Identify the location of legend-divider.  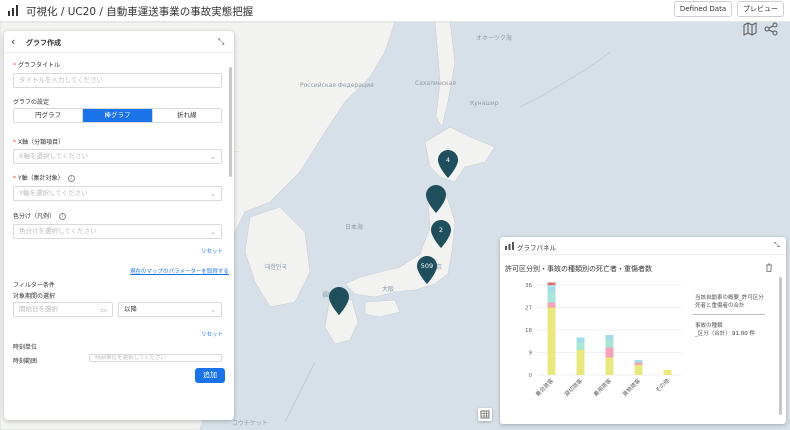
(729, 314).